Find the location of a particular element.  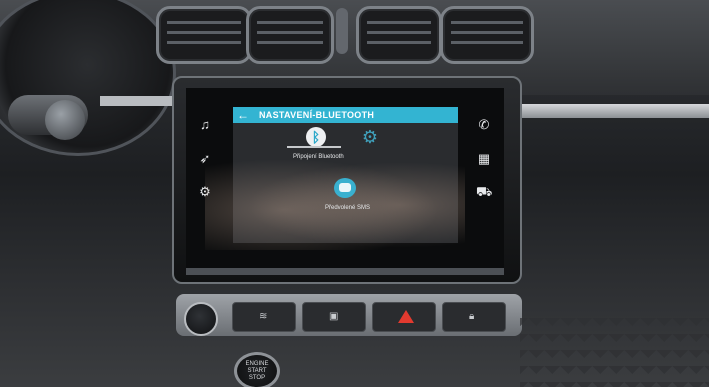

page-title: NASTAVENÍ-BLUETOOTH is located at coordinates (317, 115).